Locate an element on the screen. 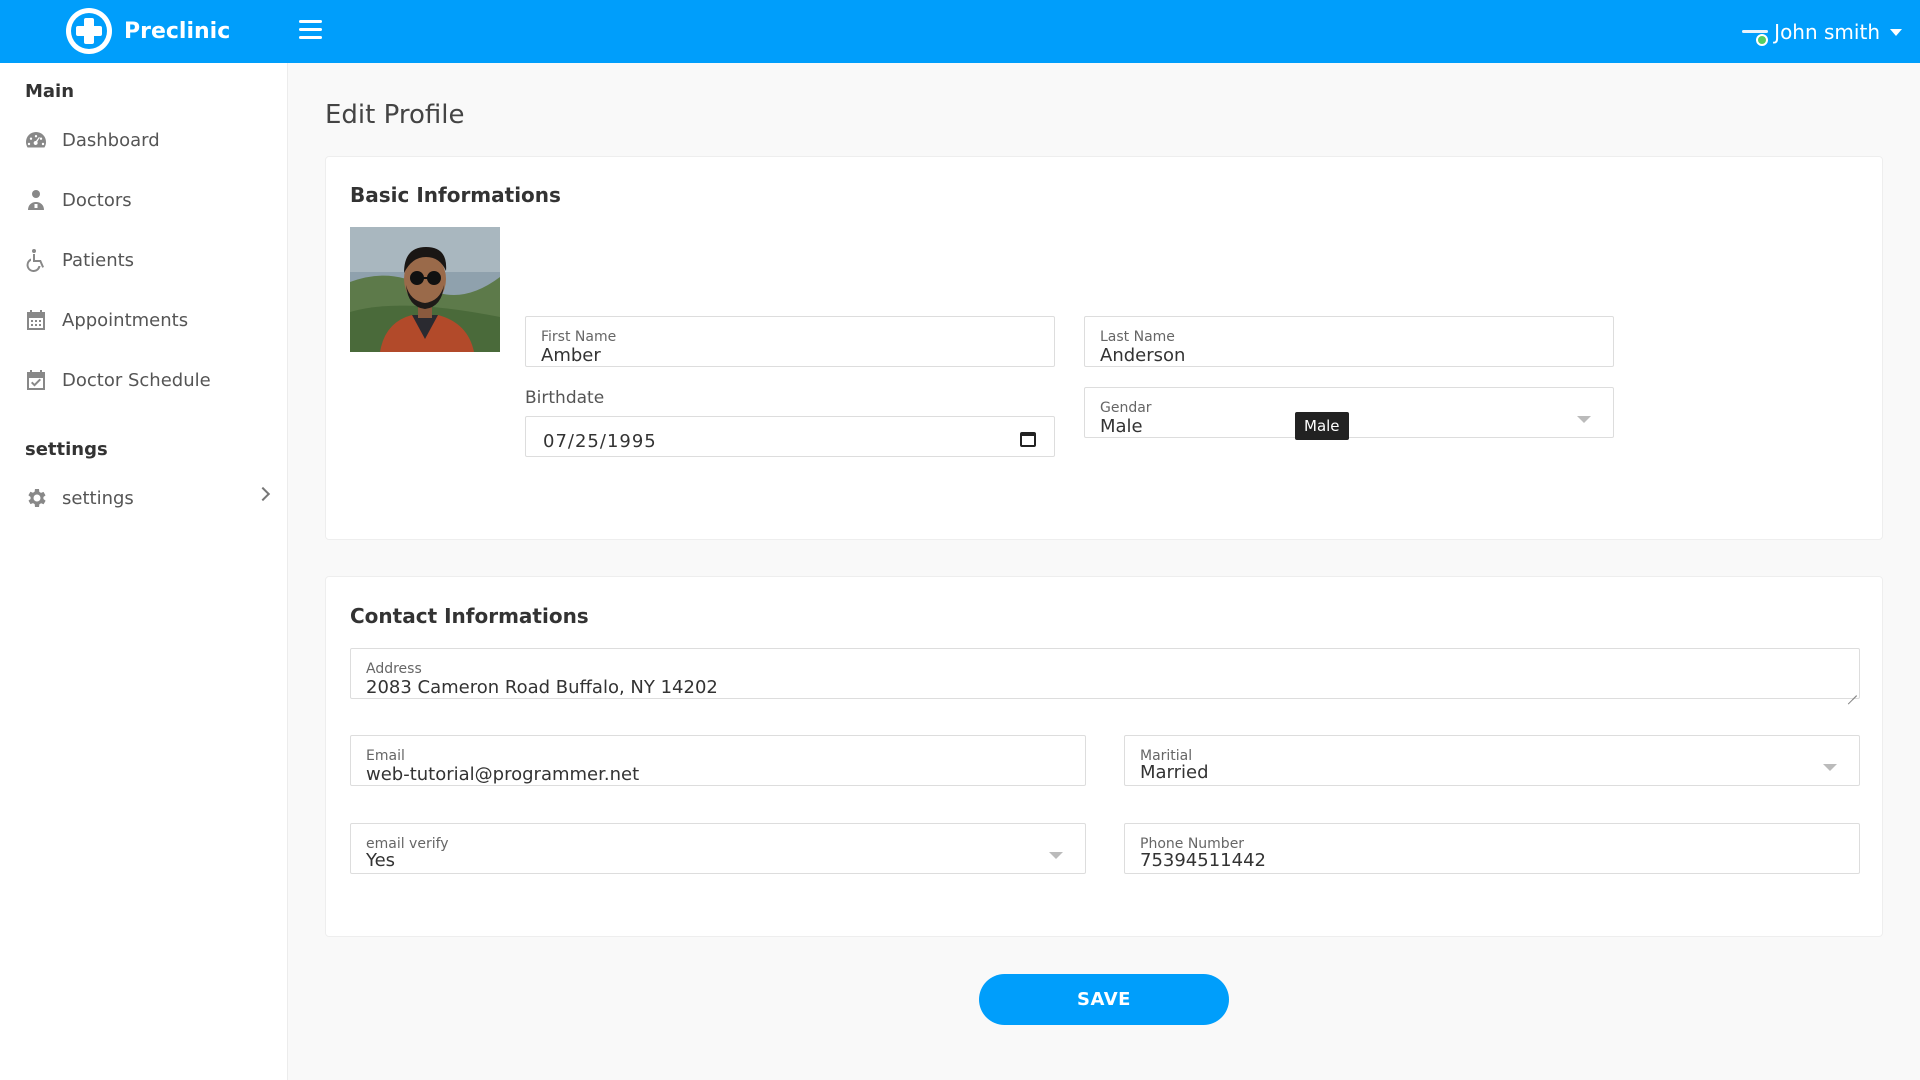  online-status-icon is located at coordinates (1762, 40).